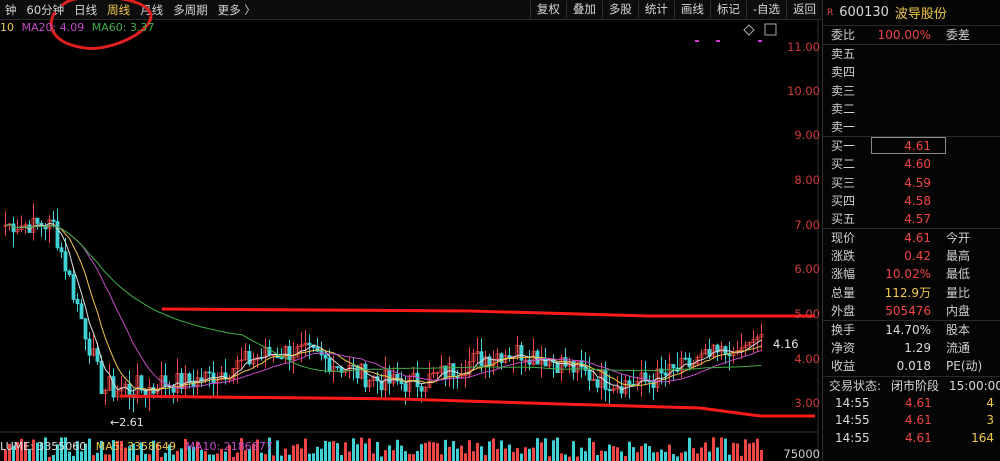 Image resolution: width=1000 pixels, height=461 pixels. Describe the element at coordinates (908, 274) in the screenshot. I see `quote-value: 10.02%` at that location.